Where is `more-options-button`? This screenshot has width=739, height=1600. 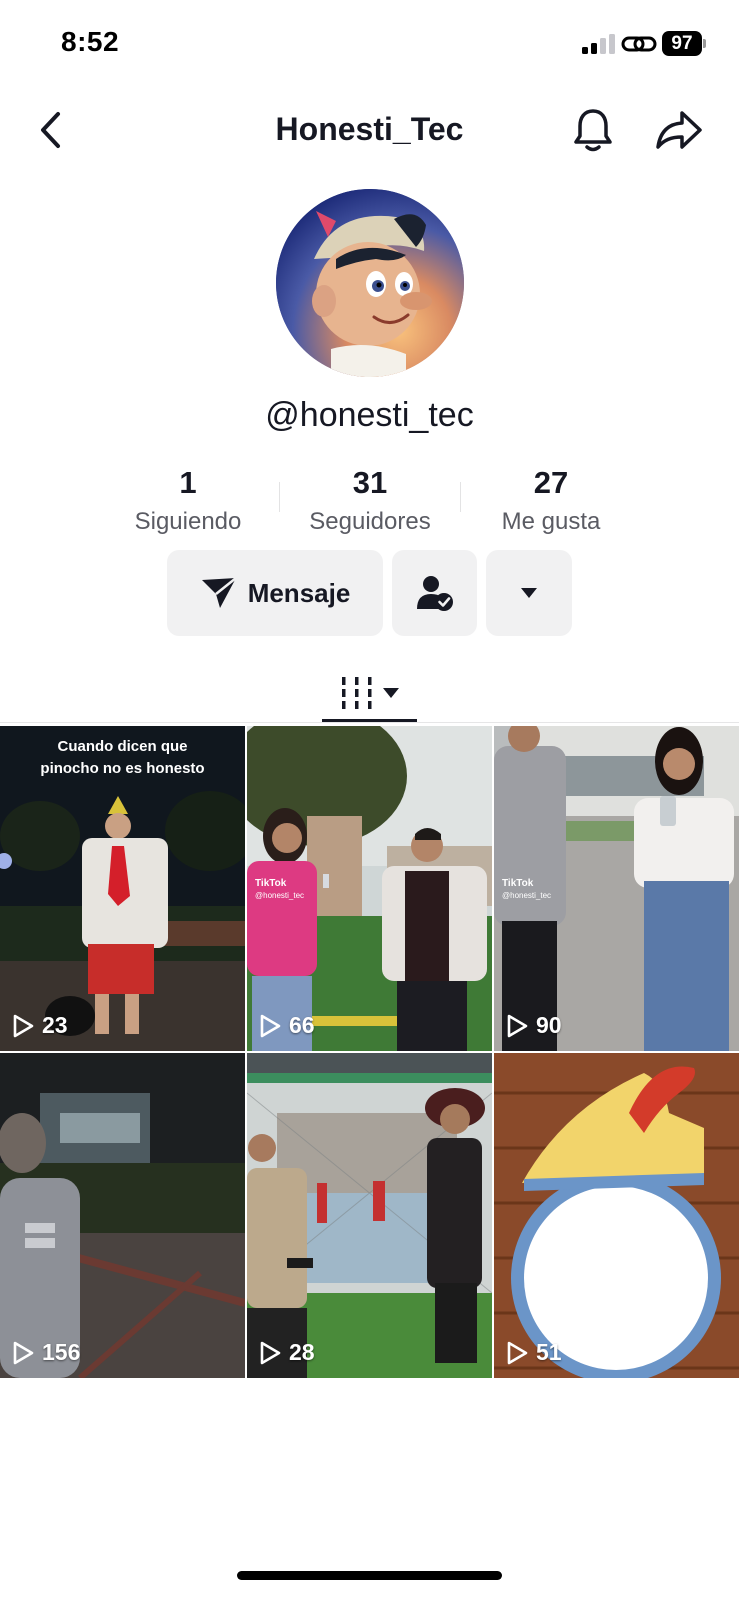
more-options-button is located at coordinates (529, 593).